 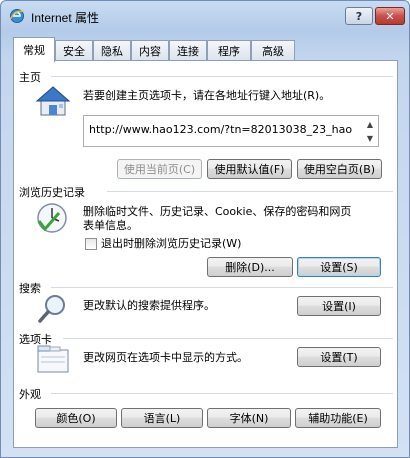 I want to click on colors-button: 颜色(O), so click(x=76, y=418).